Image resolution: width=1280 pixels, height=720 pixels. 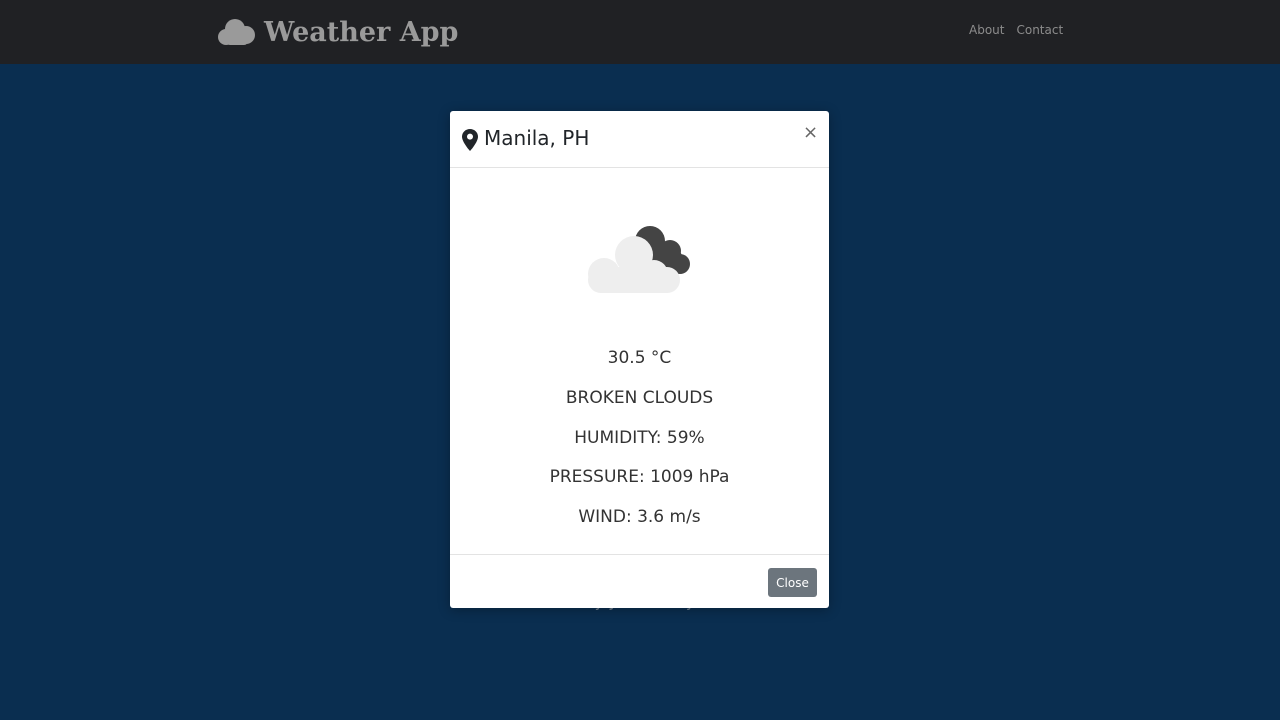 I want to click on nav-link-about: About, so click(x=986, y=30).